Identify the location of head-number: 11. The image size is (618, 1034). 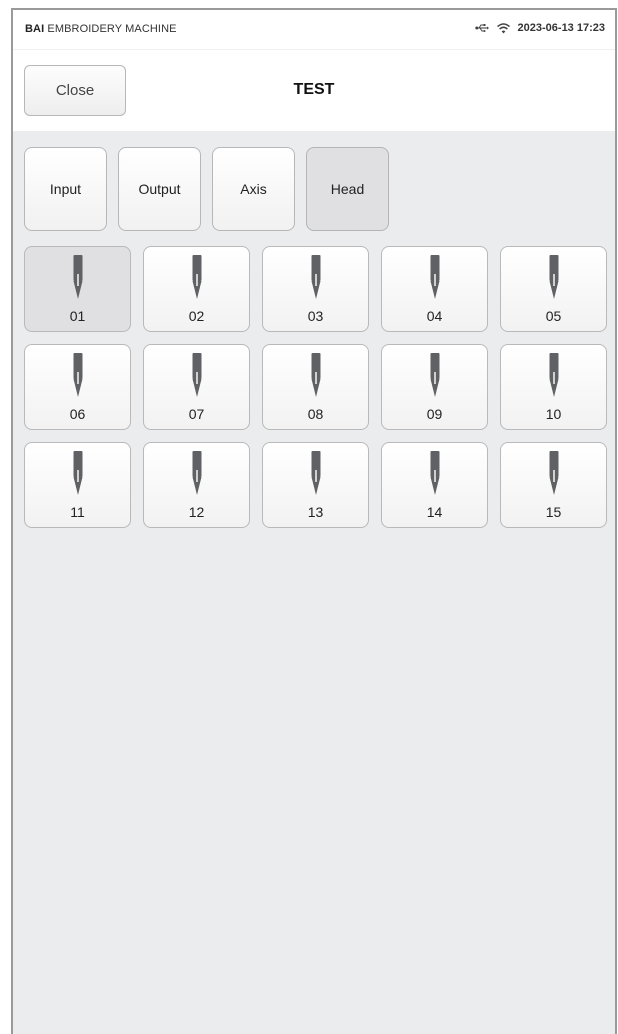
(77, 512).